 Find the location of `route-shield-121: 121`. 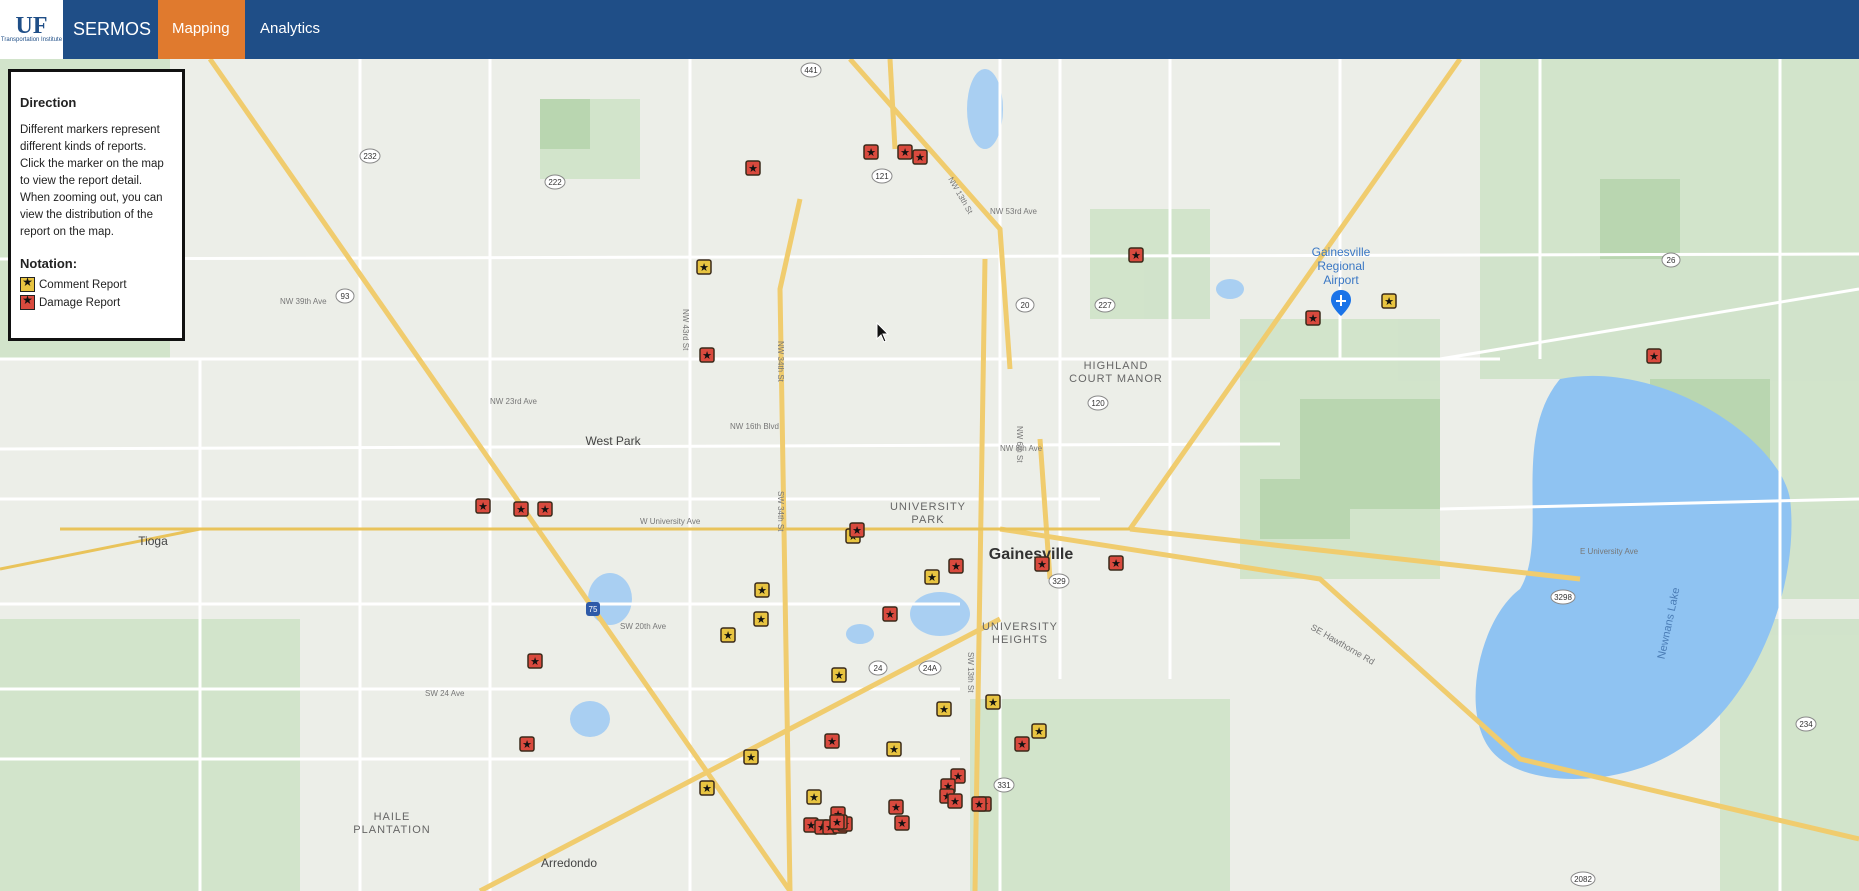

route-shield-121: 121 is located at coordinates (882, 176).